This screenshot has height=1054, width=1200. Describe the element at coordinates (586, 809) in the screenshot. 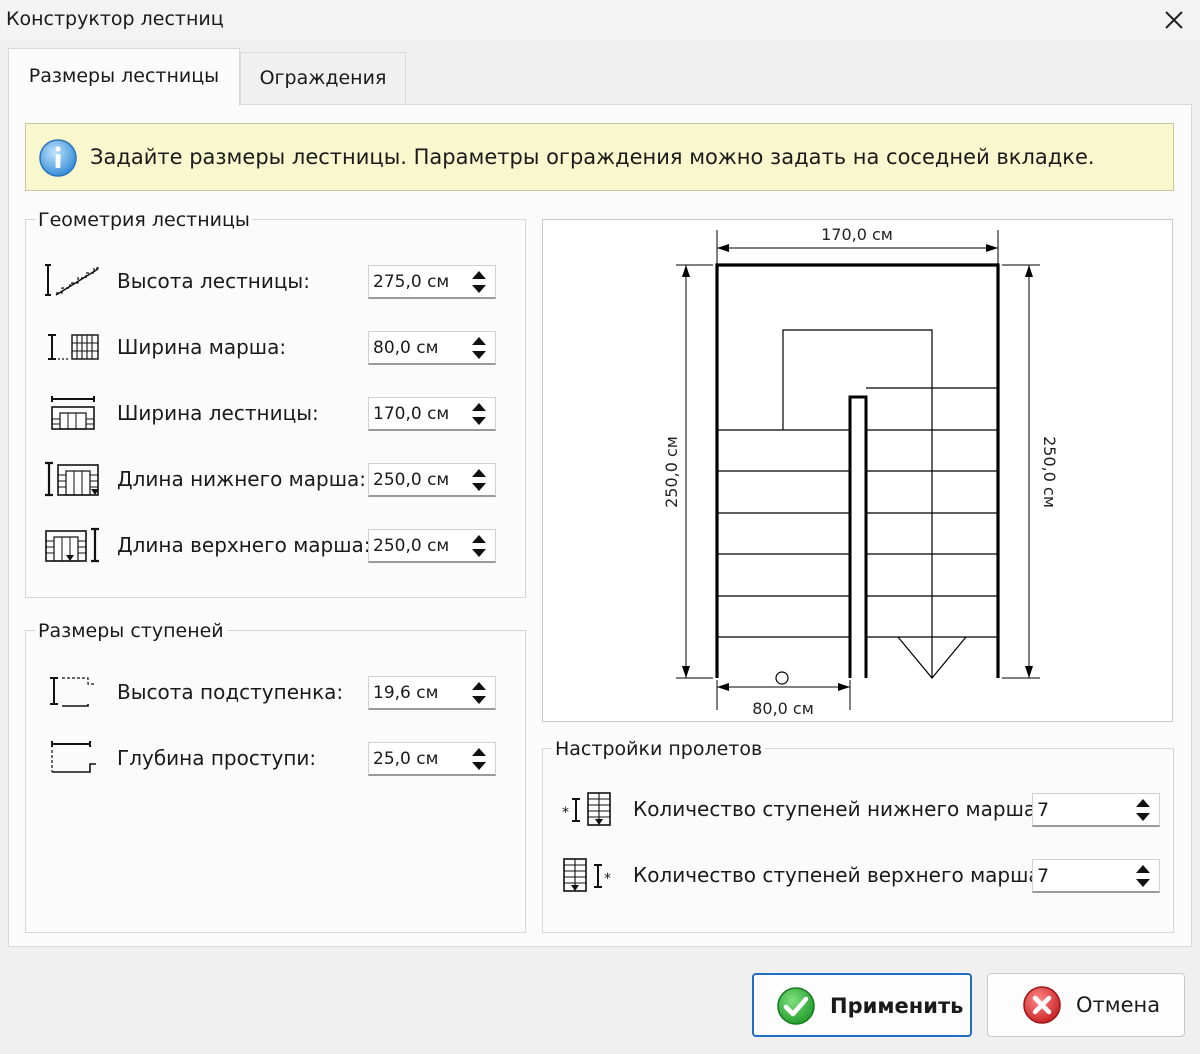

I see `lower-steps-count-icon: *` at that location.